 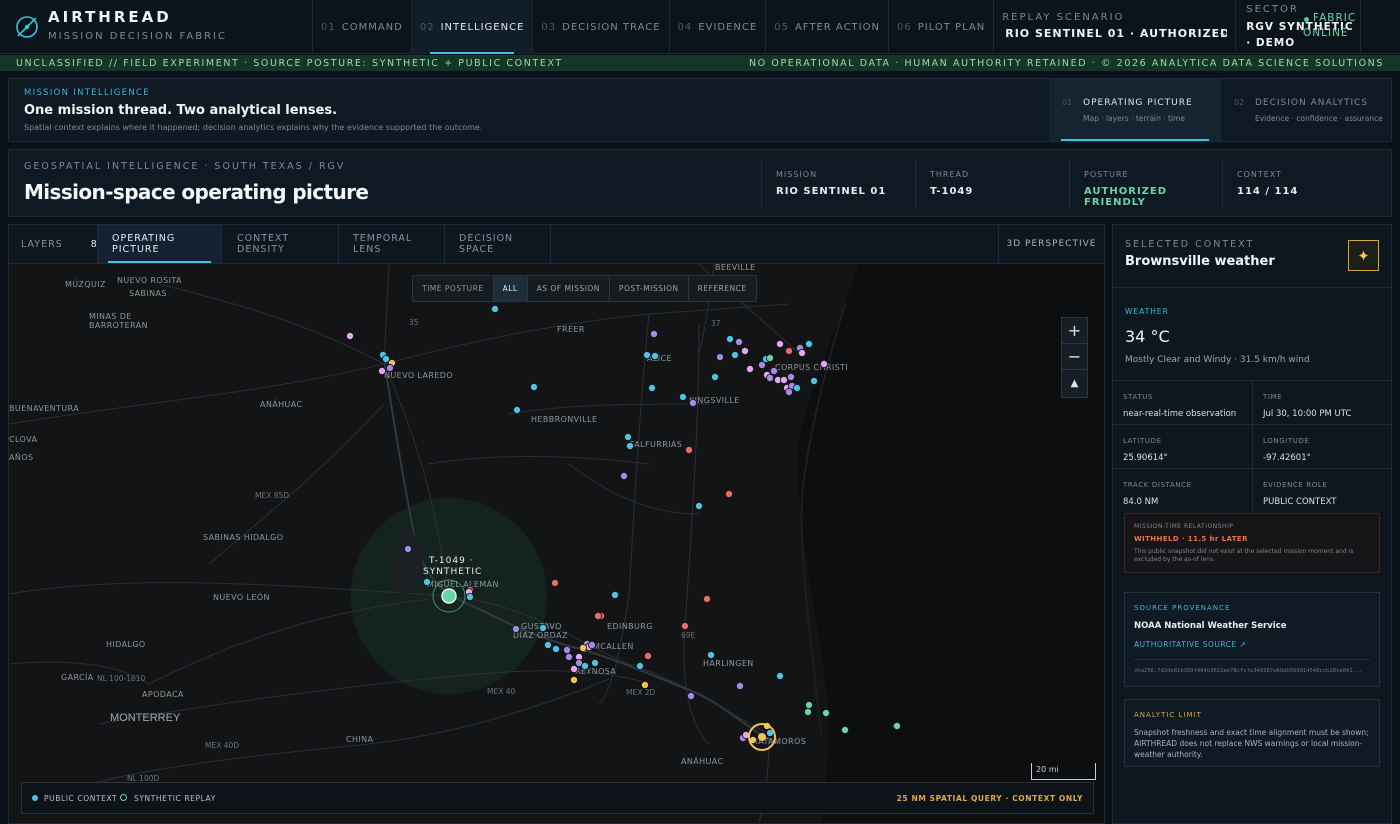 I want to click on cell-key: STATUS, so click(x=1138, y=397).